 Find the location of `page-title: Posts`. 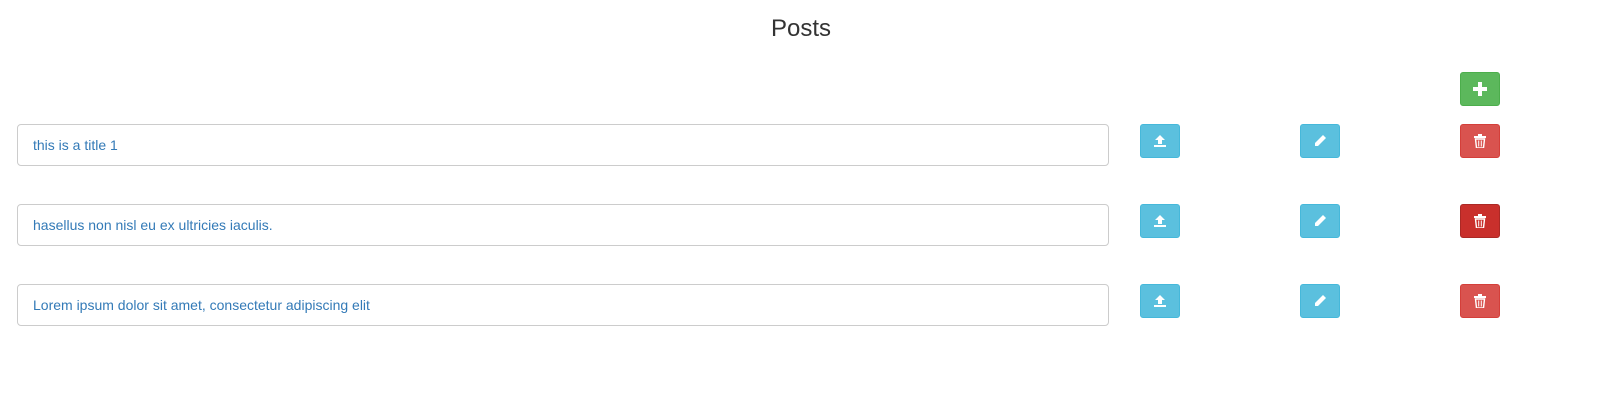

page-title: Posts is located at coordinates (801, 28).